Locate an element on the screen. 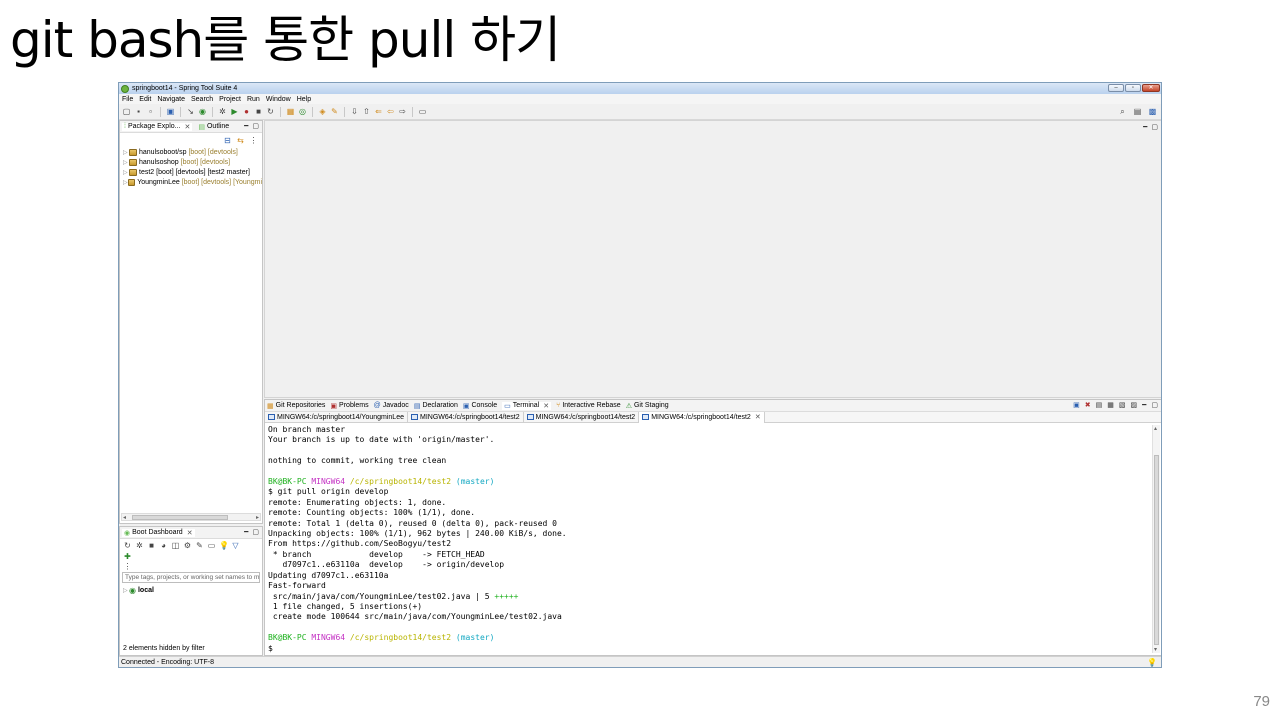  menu-search: Search is located at coordinates (202, 99).